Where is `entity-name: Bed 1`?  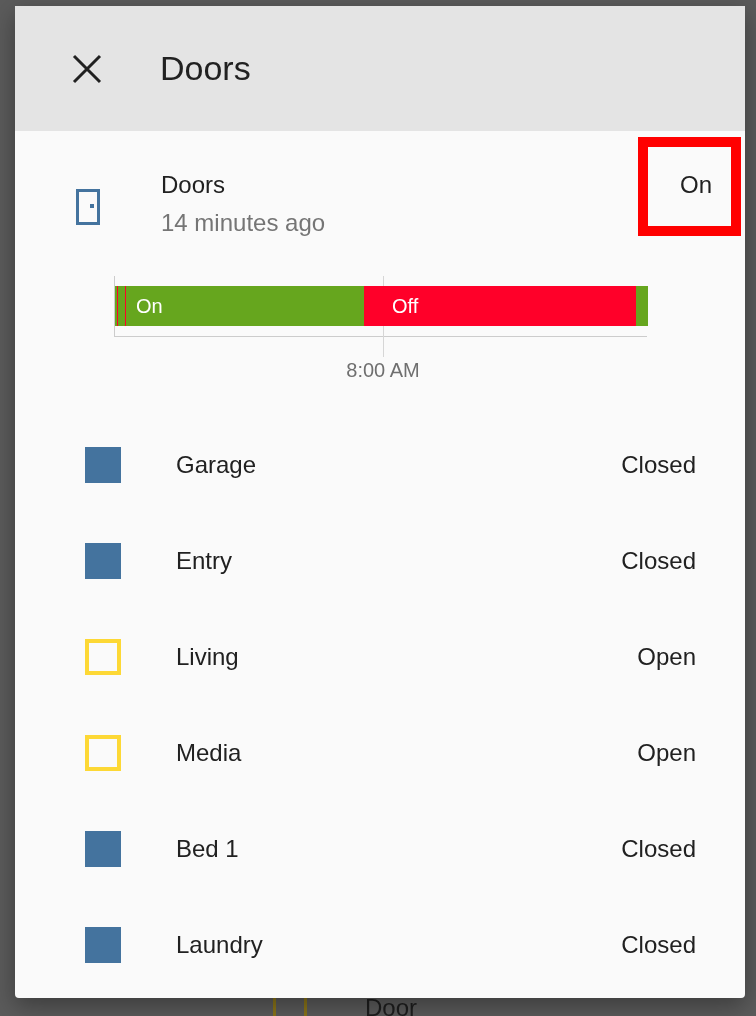
entity-name: Bed 1 is located at coordinates (207, 849).